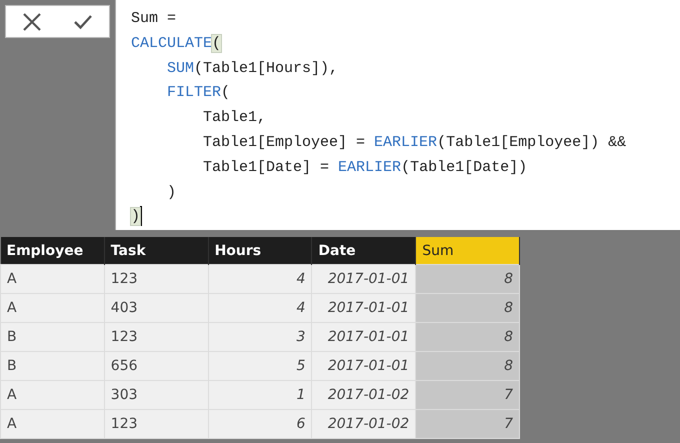  I want to click on code-text: (Table1[Employee]) &&, so click(531, 142).